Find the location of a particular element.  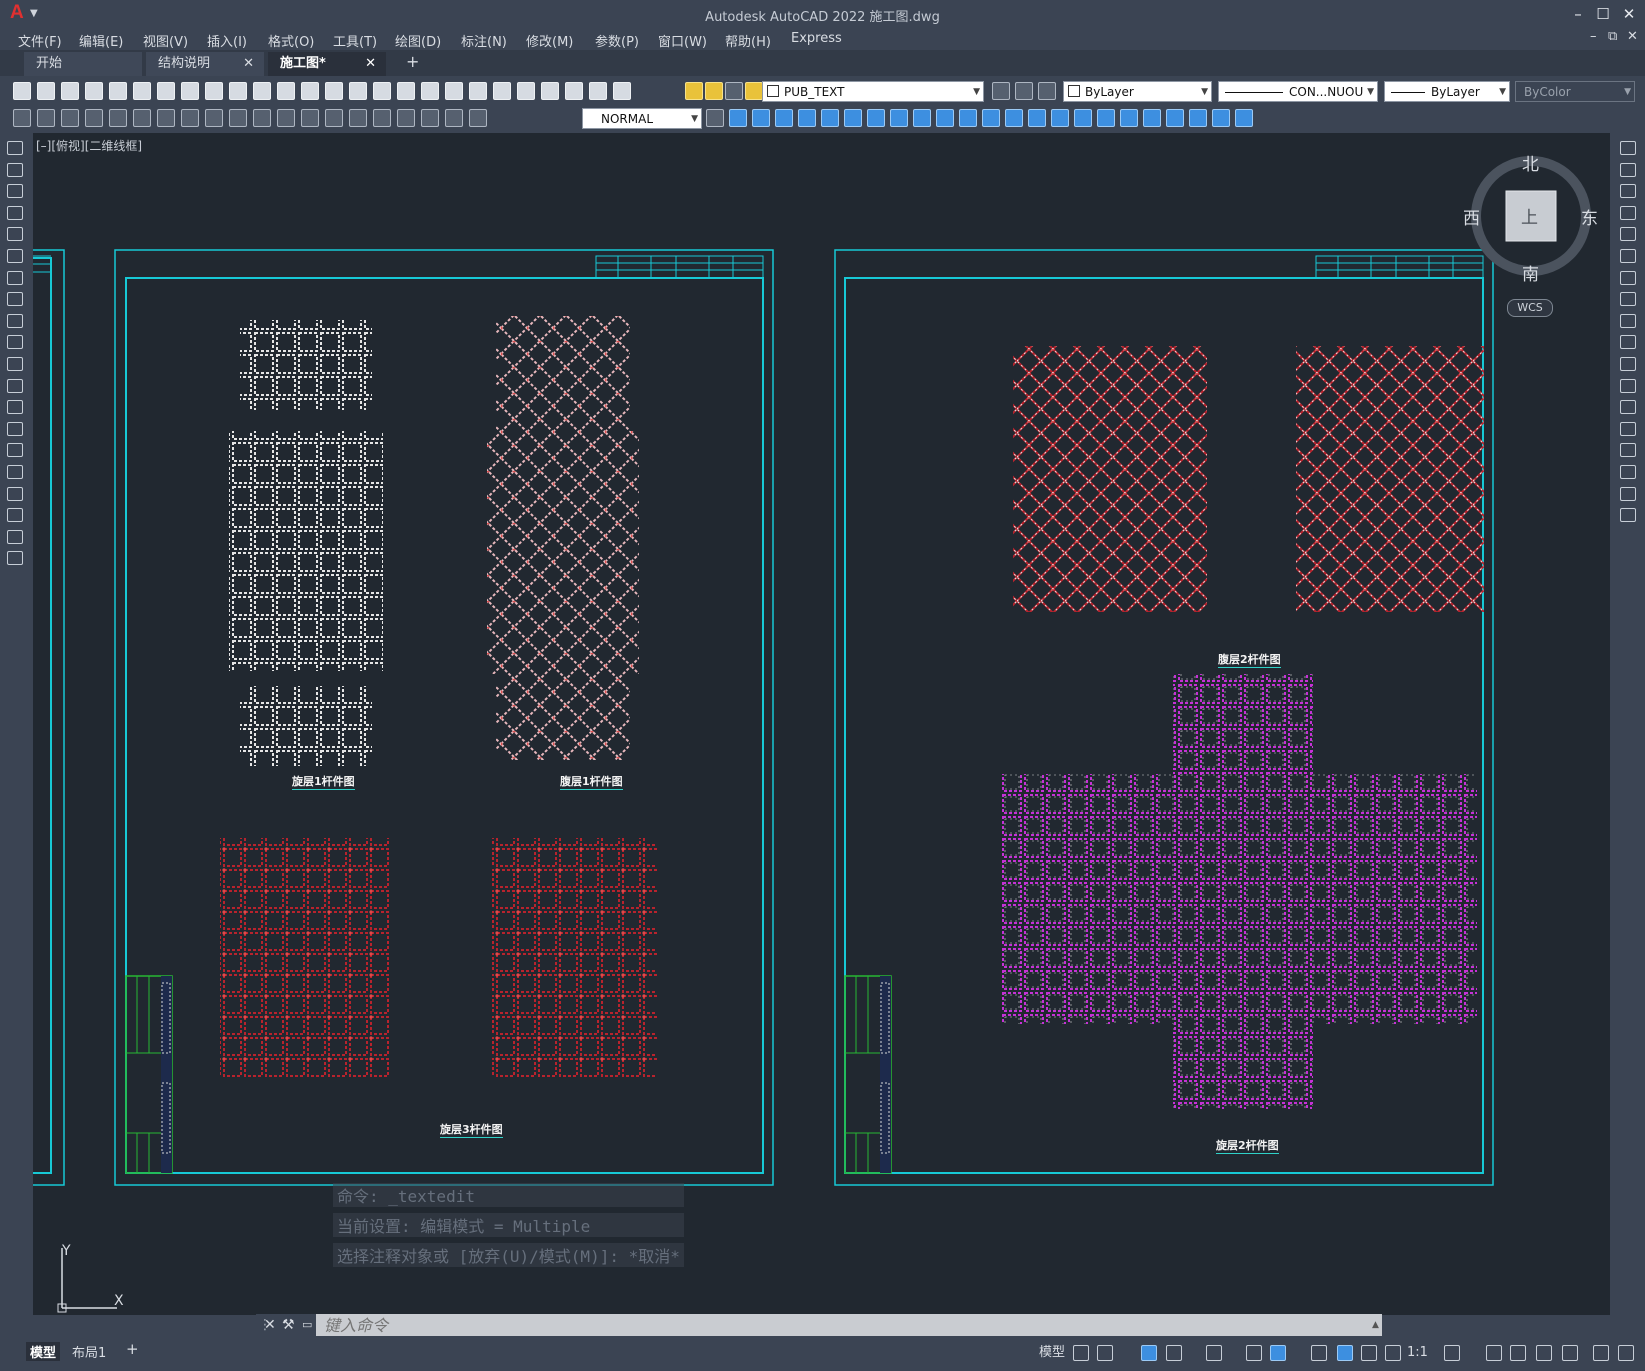

multiline-text-icon is located at coordinates (15, 536).